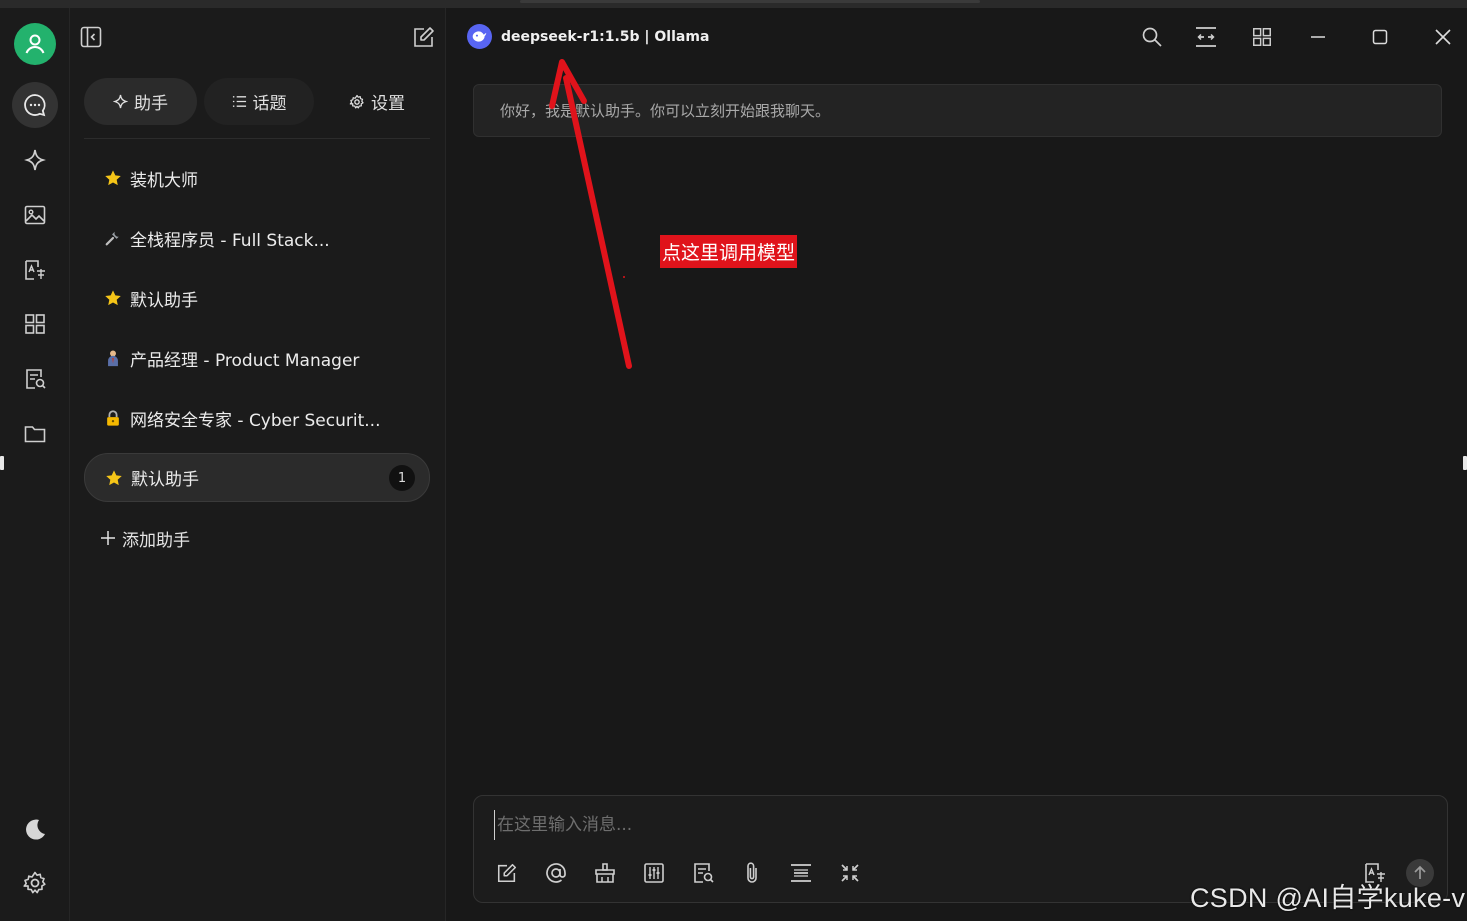 This screenshot has height=921, width=1467. I want to click on new-topic-button, so click(424, 37).